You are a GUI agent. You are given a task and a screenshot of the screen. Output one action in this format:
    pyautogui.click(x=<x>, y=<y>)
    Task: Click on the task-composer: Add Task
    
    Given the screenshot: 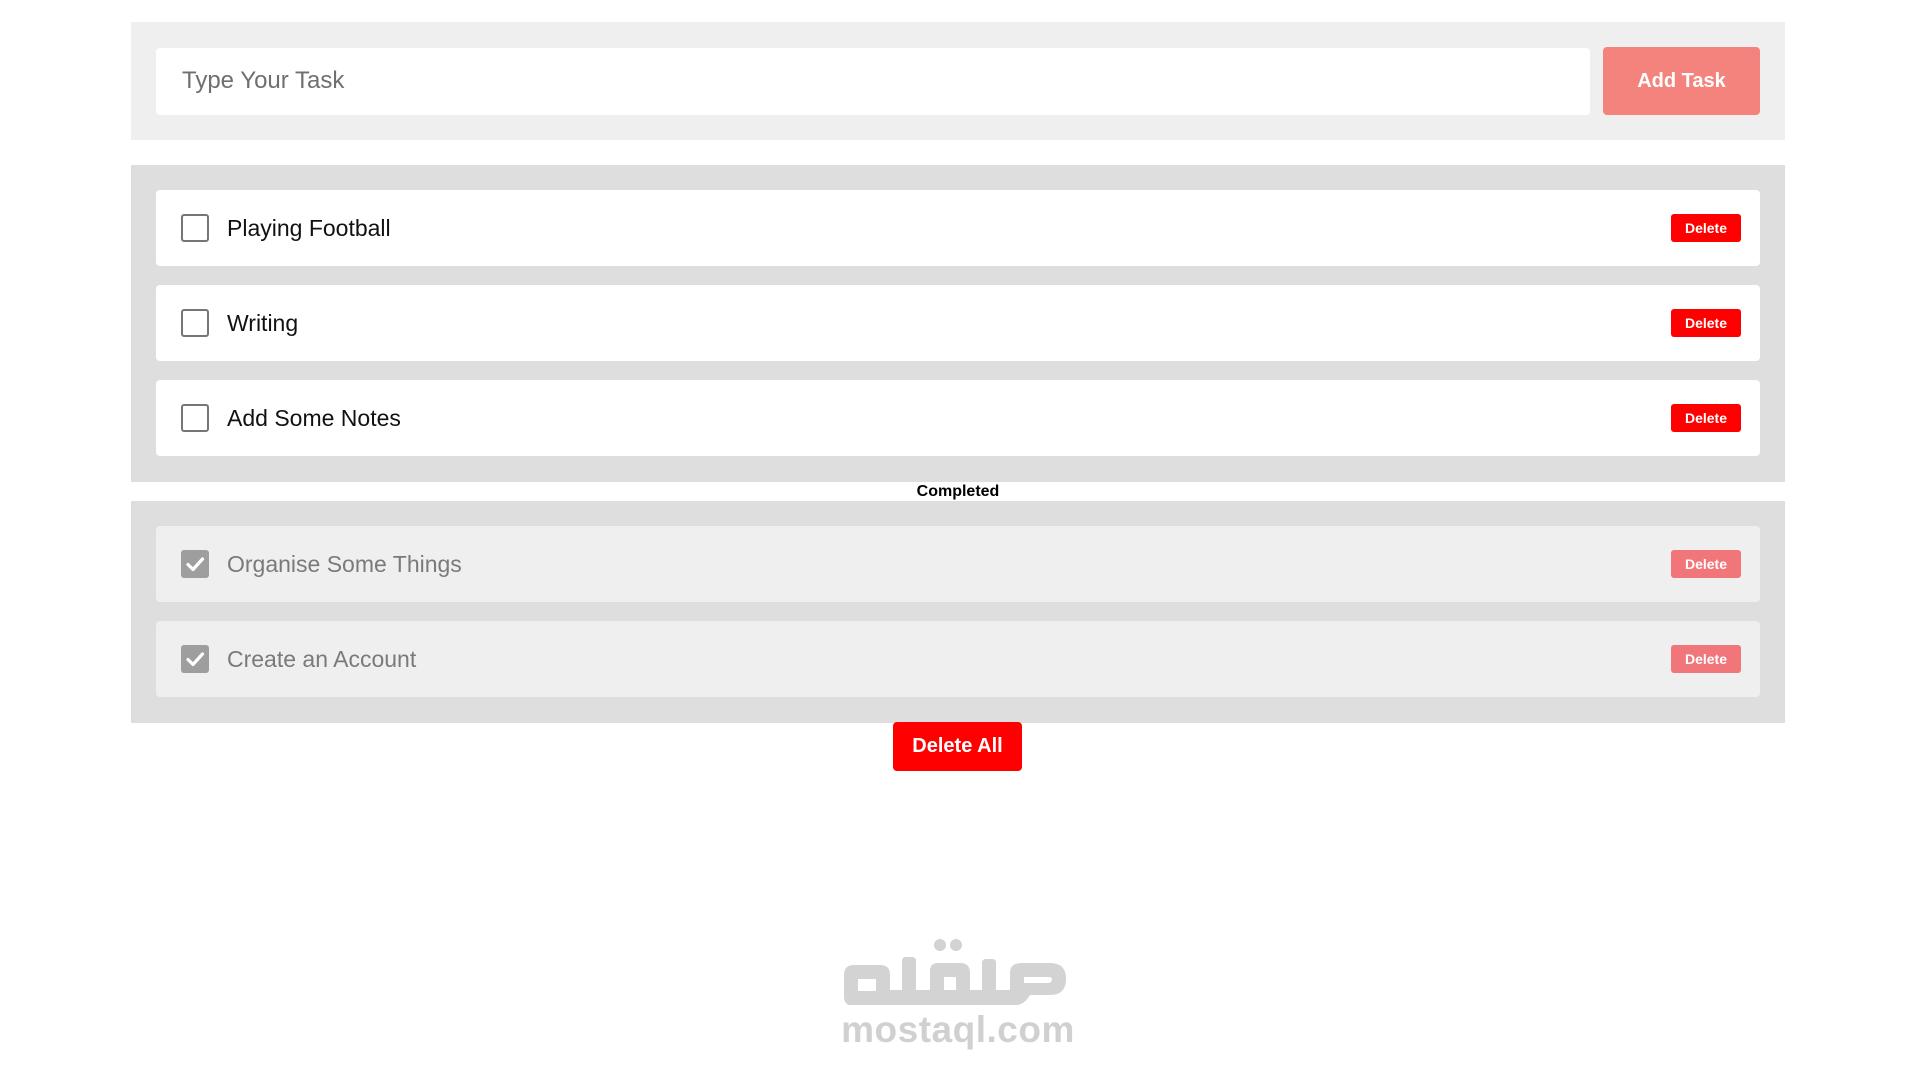 What is the action you would take?
    pyautogui.click(x=958, y=81)
    